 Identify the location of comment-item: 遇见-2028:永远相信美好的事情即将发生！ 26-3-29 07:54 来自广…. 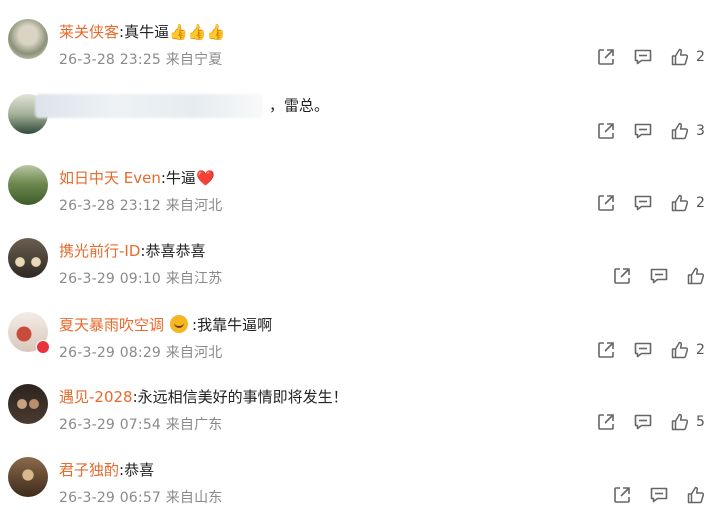
(360, 420).